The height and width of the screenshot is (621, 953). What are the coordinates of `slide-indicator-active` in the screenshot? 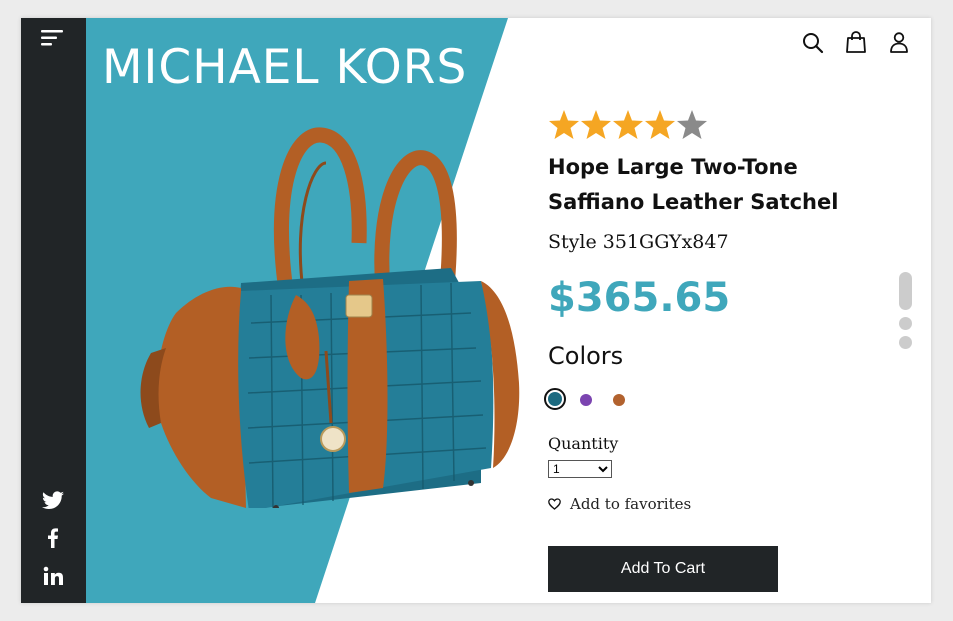 It's located at (905, 291).